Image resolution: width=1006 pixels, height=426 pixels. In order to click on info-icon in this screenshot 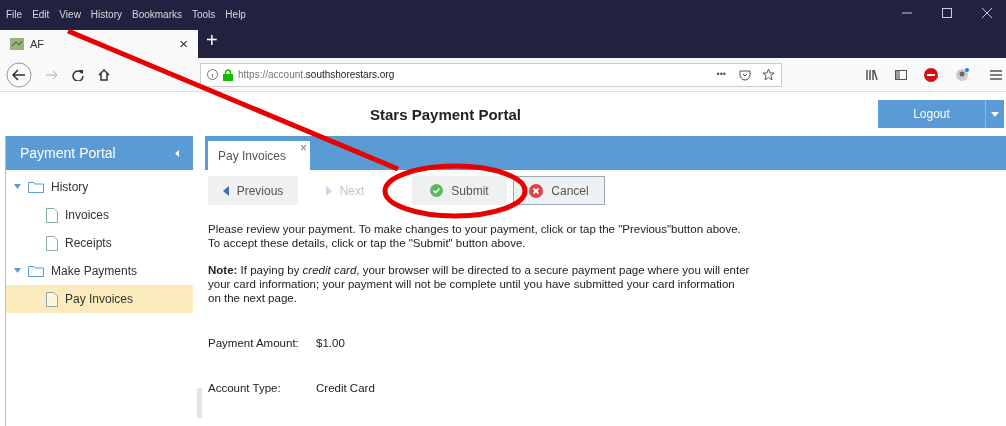, I will do `click(212, 74)`.